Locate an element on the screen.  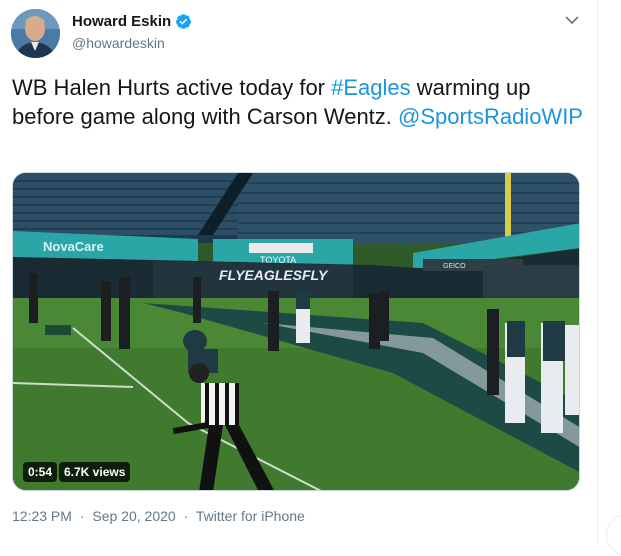
author-name-row: Howard Eskin is located at coordinates (132, 21).